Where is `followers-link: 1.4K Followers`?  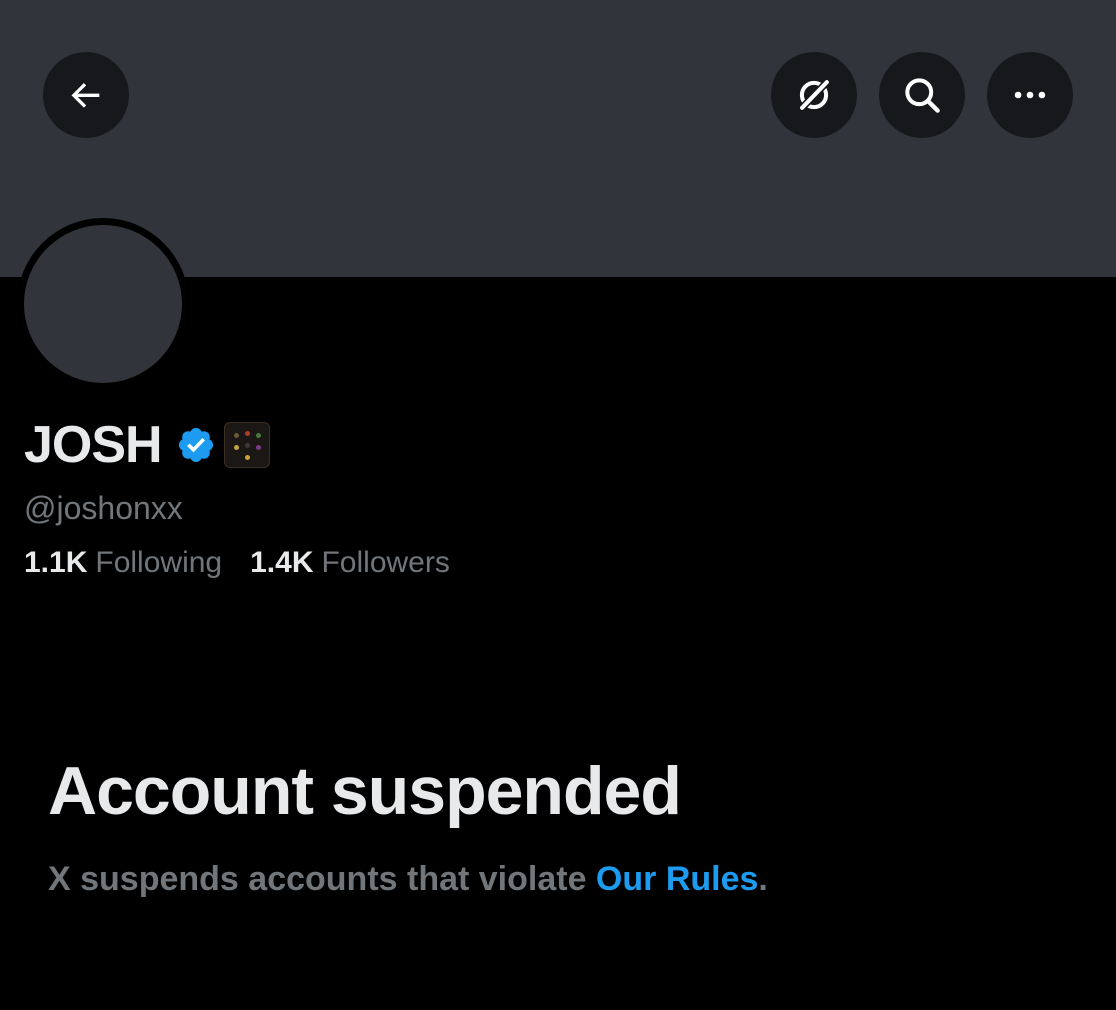 followers-link: 1.4K Followers is located at coordinates (350, 563).